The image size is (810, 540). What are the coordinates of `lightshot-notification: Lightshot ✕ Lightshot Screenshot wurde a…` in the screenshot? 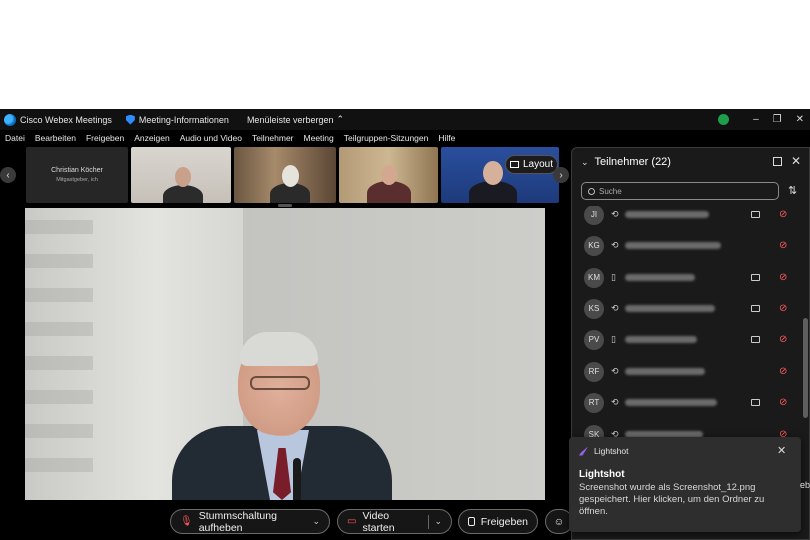 It's located at (685, 484).